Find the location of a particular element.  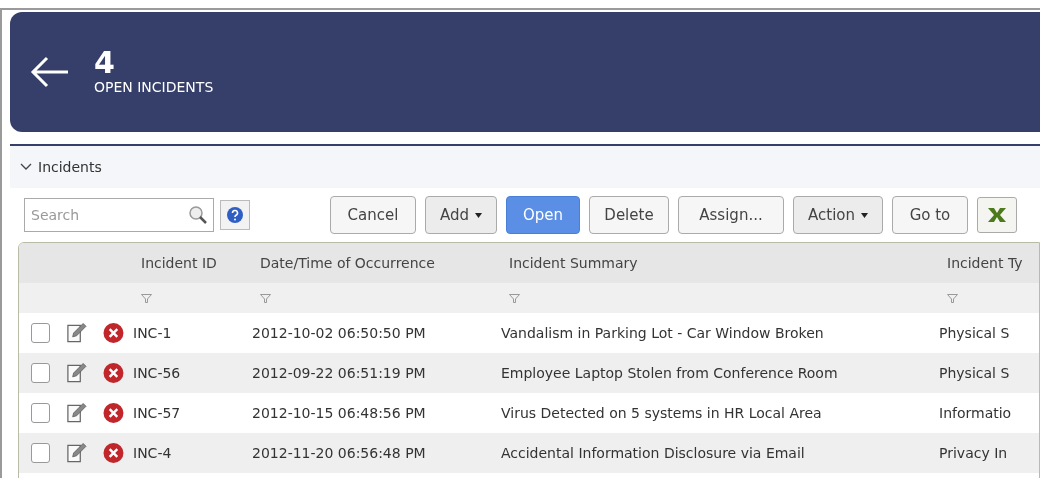

help-icon is located at coordinates (235, 215).